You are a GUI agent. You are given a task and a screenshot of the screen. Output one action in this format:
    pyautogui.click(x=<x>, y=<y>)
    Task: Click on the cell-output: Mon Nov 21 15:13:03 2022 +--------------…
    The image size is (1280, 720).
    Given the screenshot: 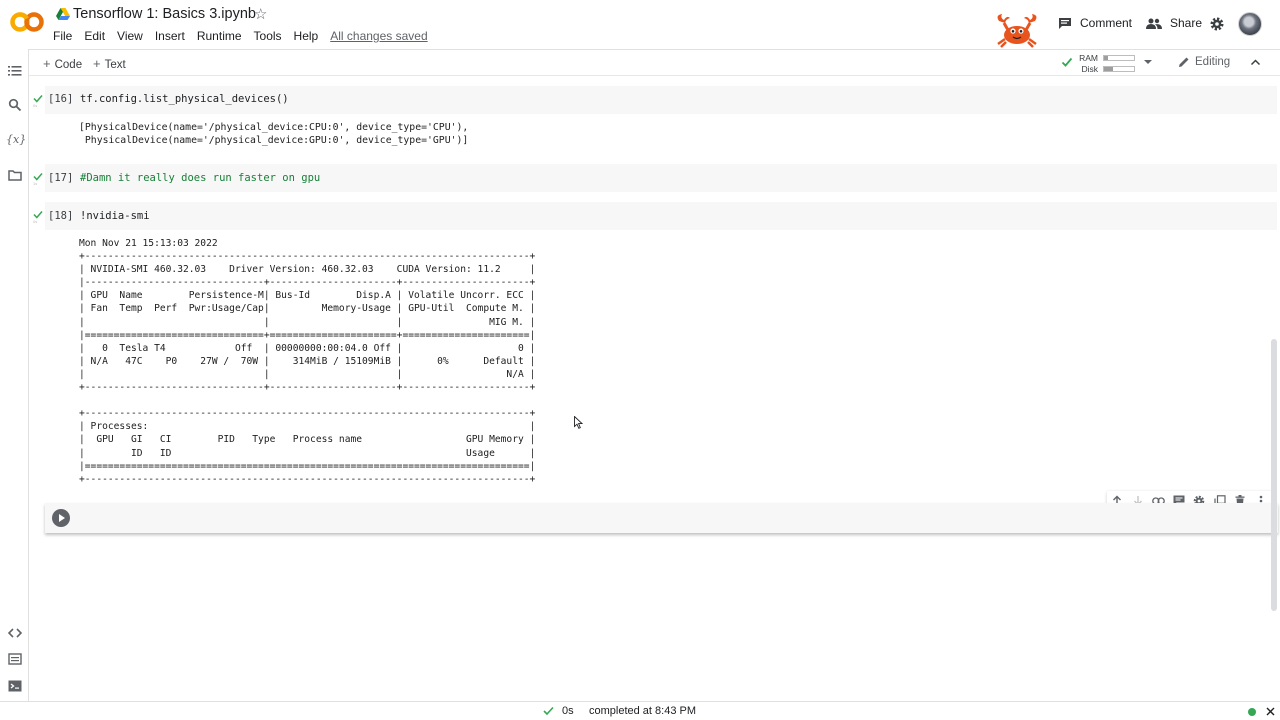 What is the action you would take?
    pyautogui.click(x=307, y=361)
    